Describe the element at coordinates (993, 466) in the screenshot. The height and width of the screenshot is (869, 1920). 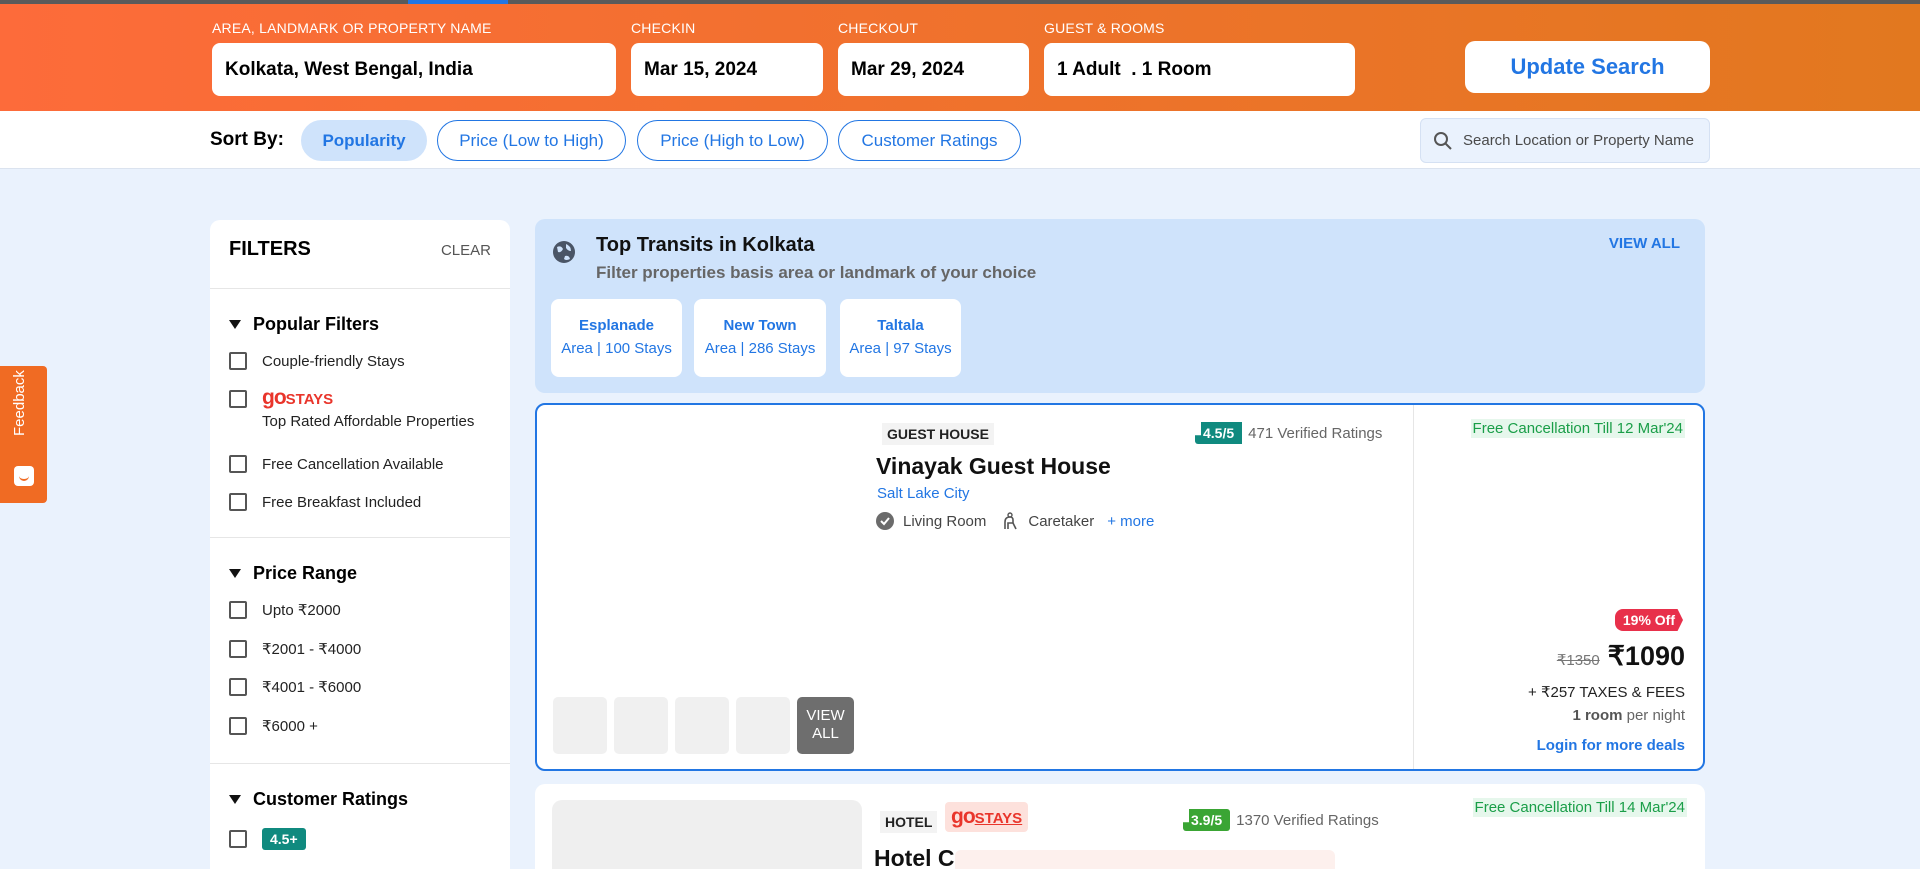
I see `property-name: Vinayak Guest House` at that location.